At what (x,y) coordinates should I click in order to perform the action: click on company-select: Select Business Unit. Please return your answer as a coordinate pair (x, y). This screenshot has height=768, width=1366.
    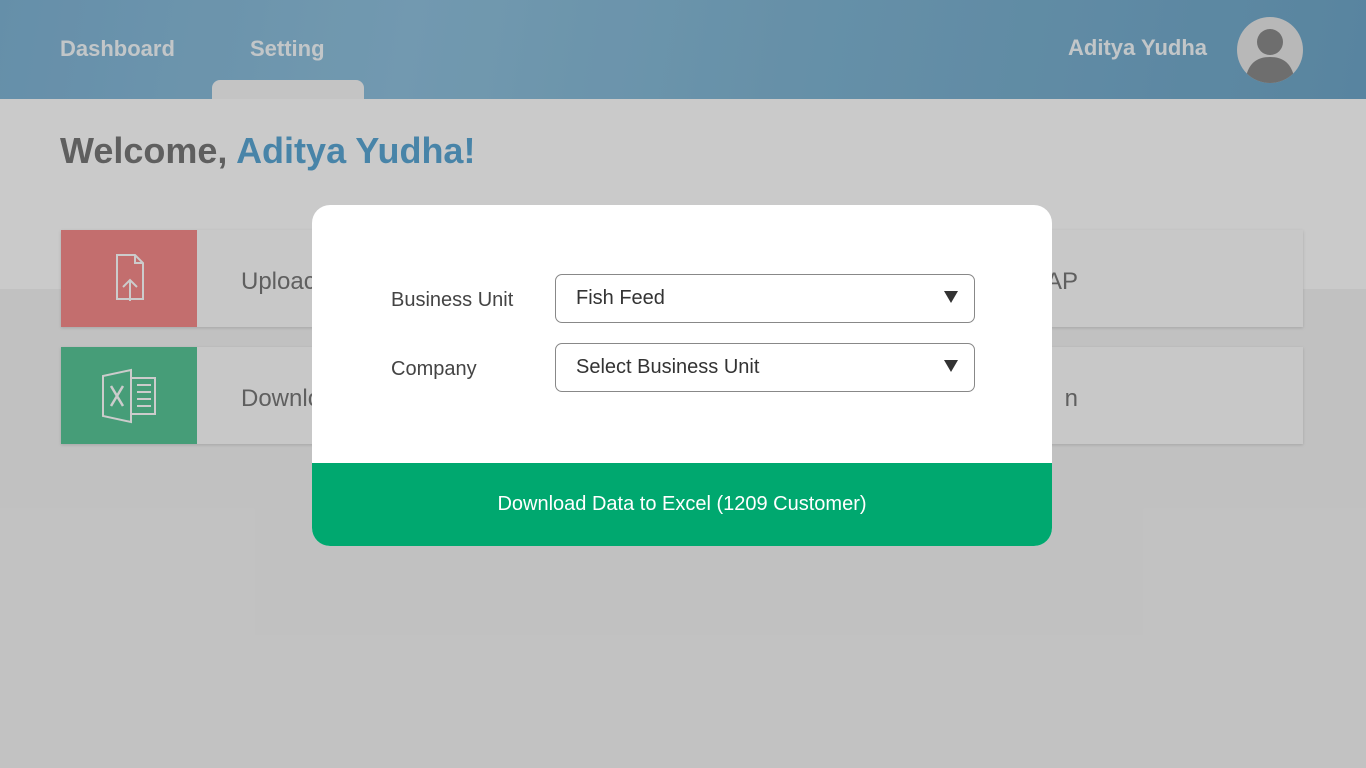
    Looking at the image, I should click on (765, 367).